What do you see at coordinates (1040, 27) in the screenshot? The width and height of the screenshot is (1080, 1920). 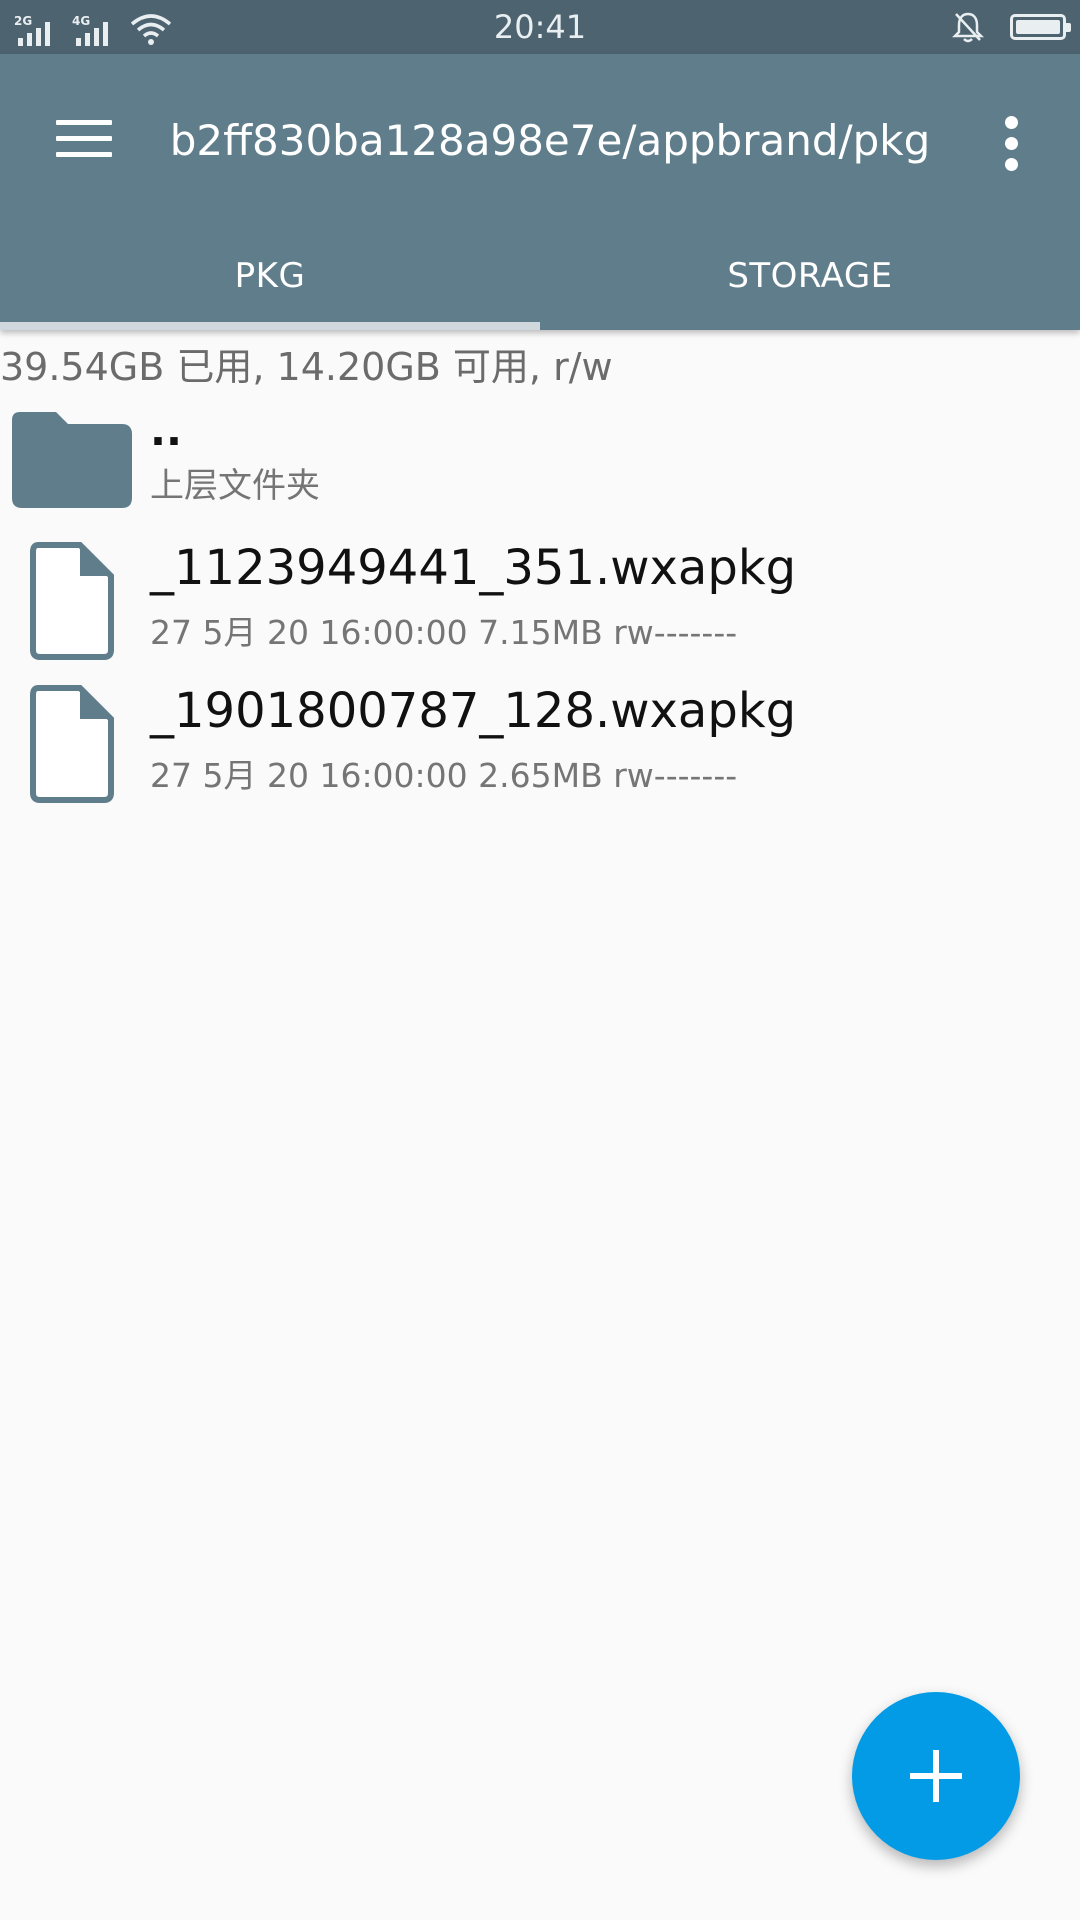 I see `battery-icon` at bounding box center [1040, 27].